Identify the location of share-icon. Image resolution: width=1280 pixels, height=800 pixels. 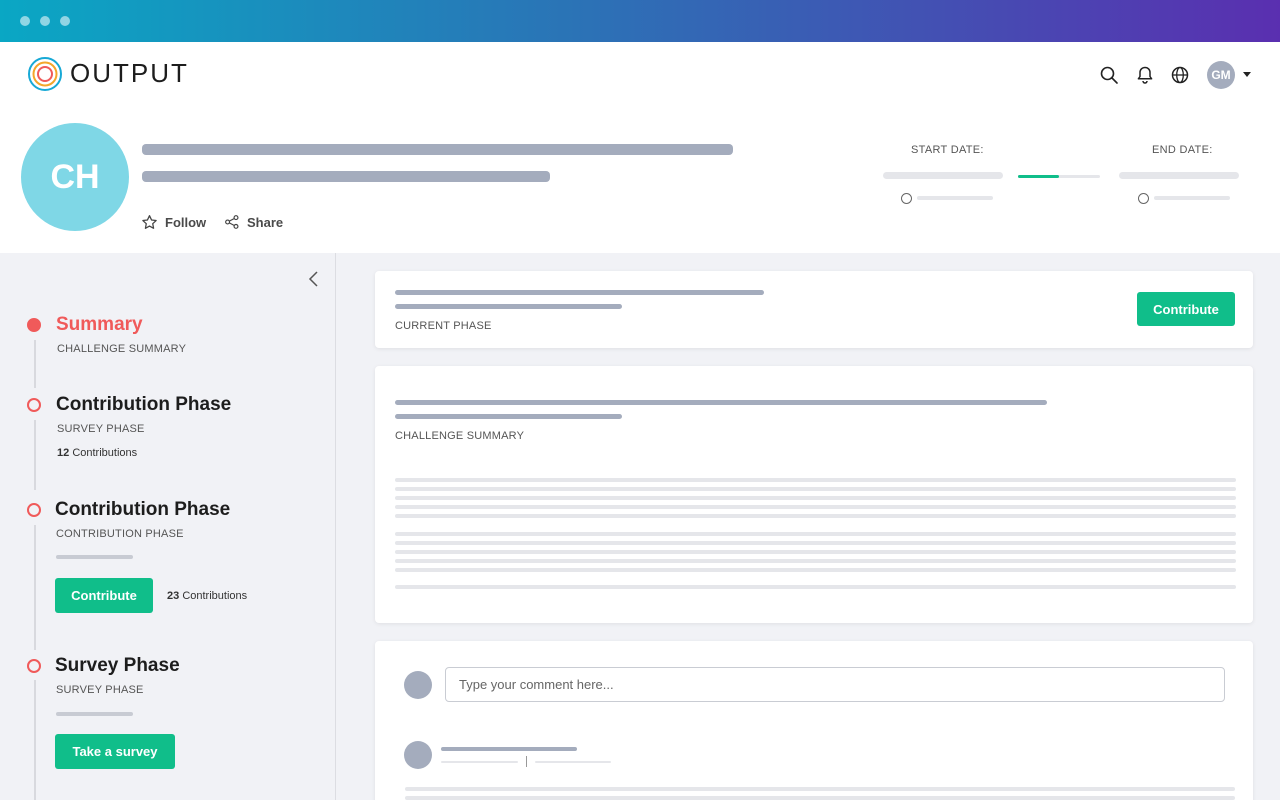
(232, 222).